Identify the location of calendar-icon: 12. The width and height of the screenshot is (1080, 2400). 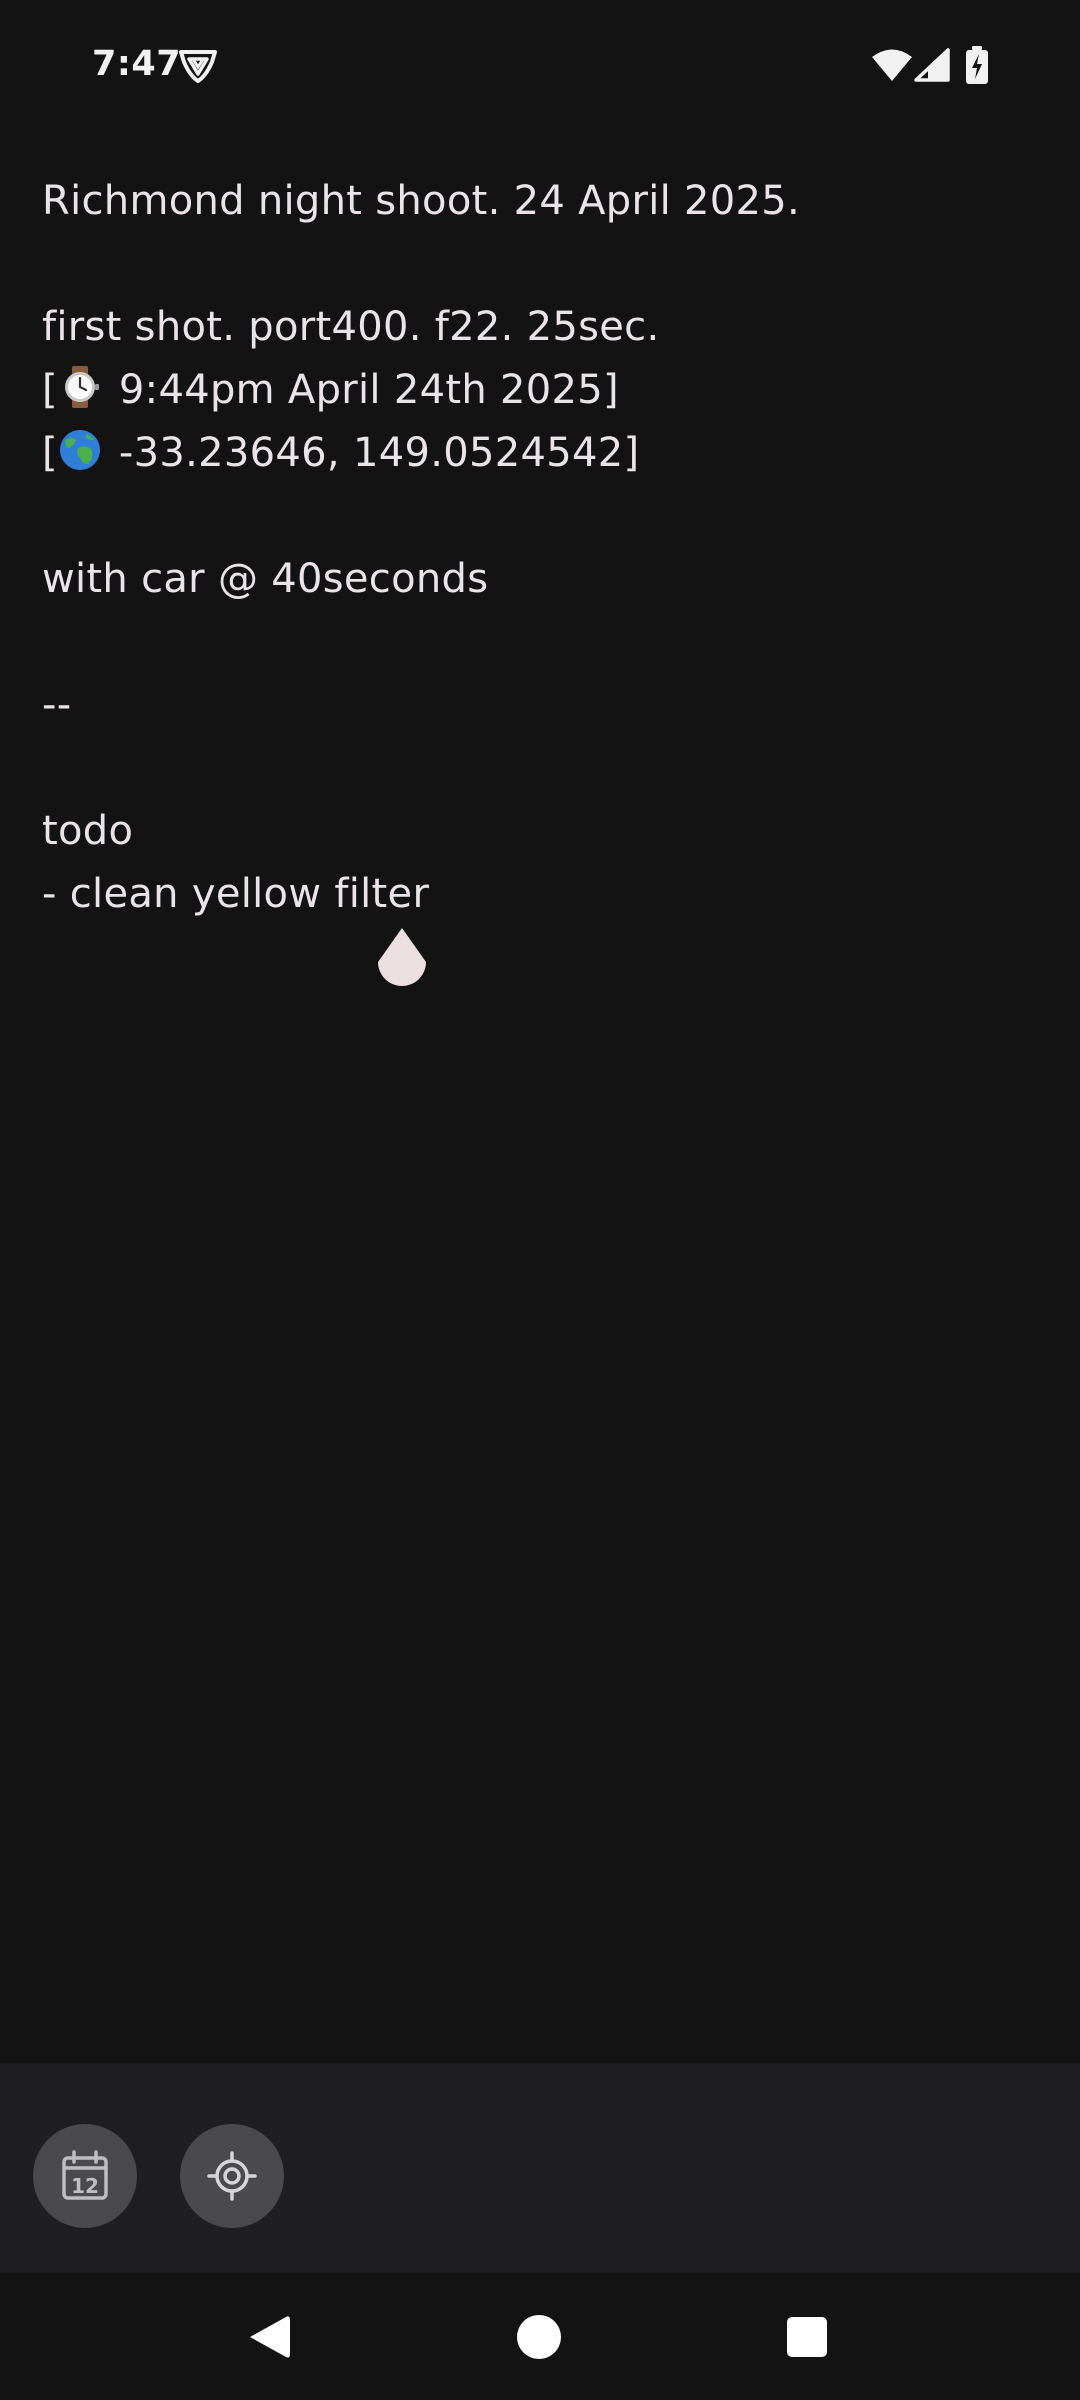
(85, 2175).